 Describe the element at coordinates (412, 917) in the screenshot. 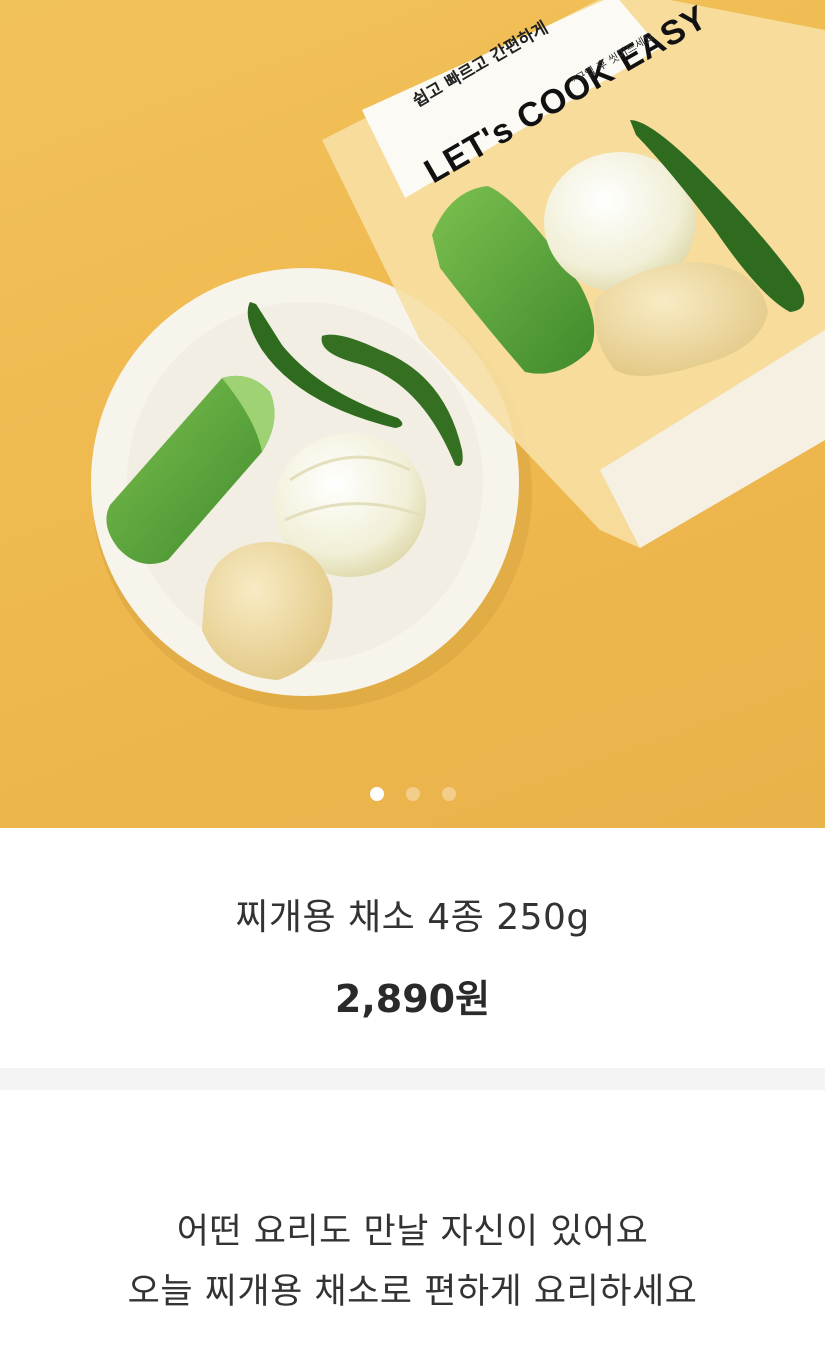

I see `product-name: 찌개용 채소 4종 250g` at that location.